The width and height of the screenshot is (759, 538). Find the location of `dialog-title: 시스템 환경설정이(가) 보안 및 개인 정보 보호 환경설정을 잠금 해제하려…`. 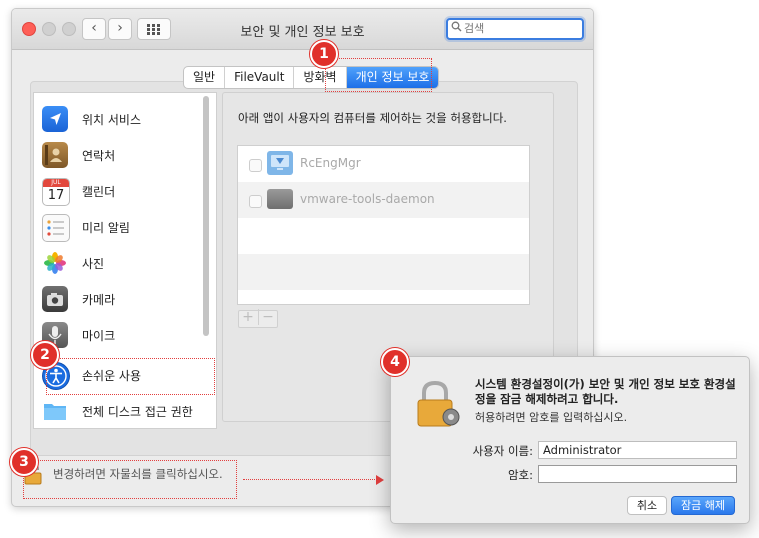

dialog-title: 시스템 환경설정이(가) 보안 및 개인 정보 보호 환경설정을 잠금 해제하려… is located at coordinates (605, 391).